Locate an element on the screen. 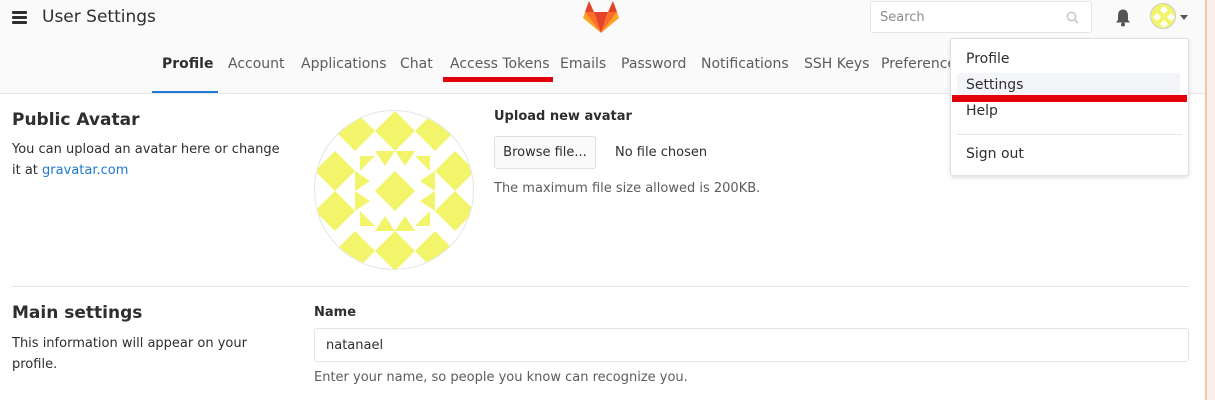 This screenshot has height=400, width=1215. user-menu-toggle is located at coordinates (1170, 18).